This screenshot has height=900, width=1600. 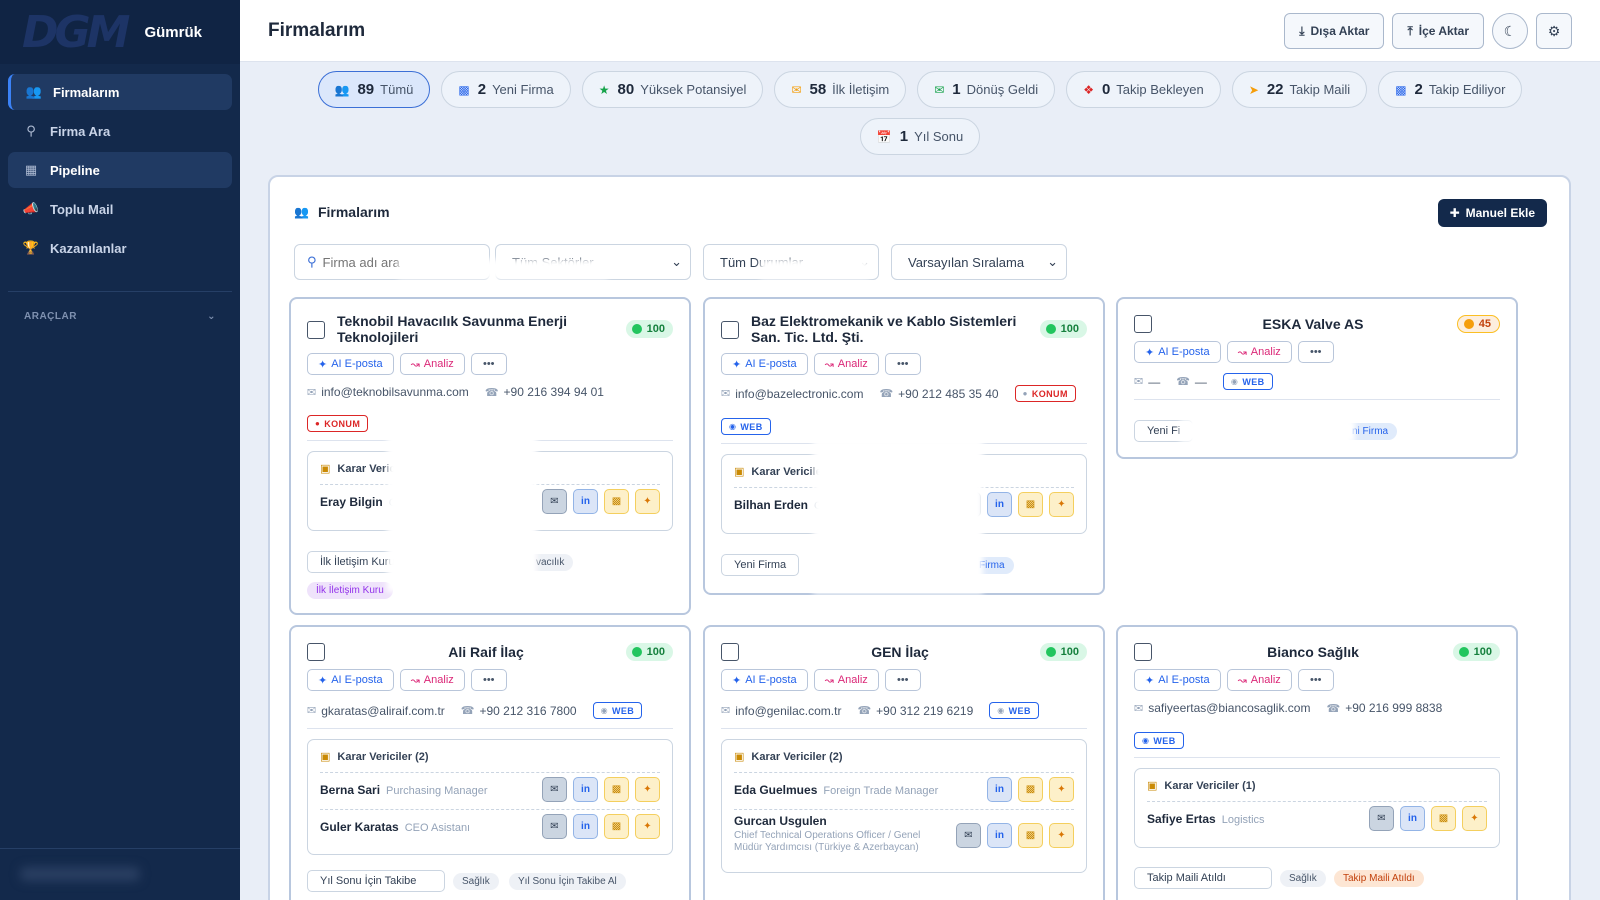 What do you see at coordinates (760, 565) in the screenshot?
I see `status-select: Yeni Firma` at bounding box center [760, 565].